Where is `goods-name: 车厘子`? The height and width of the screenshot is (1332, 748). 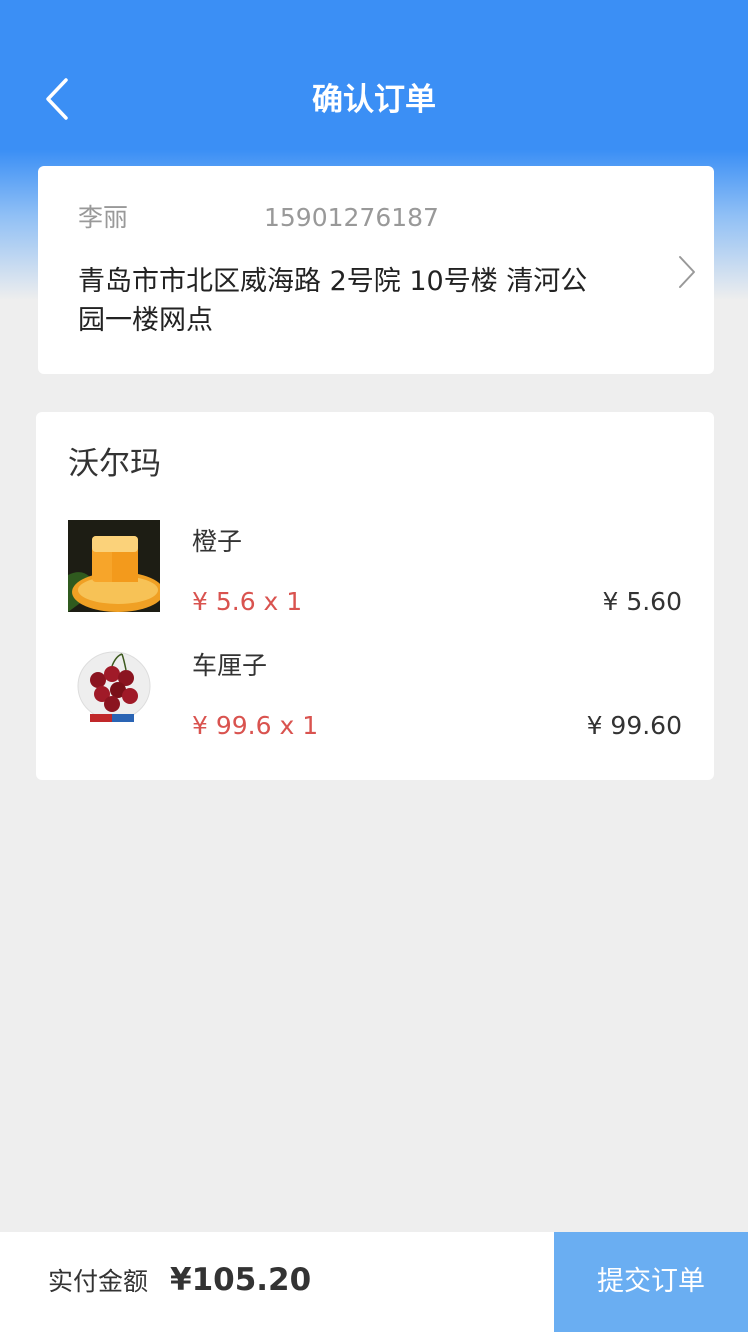
goods-name: 车厘子 is located at coordinates (230, 665).